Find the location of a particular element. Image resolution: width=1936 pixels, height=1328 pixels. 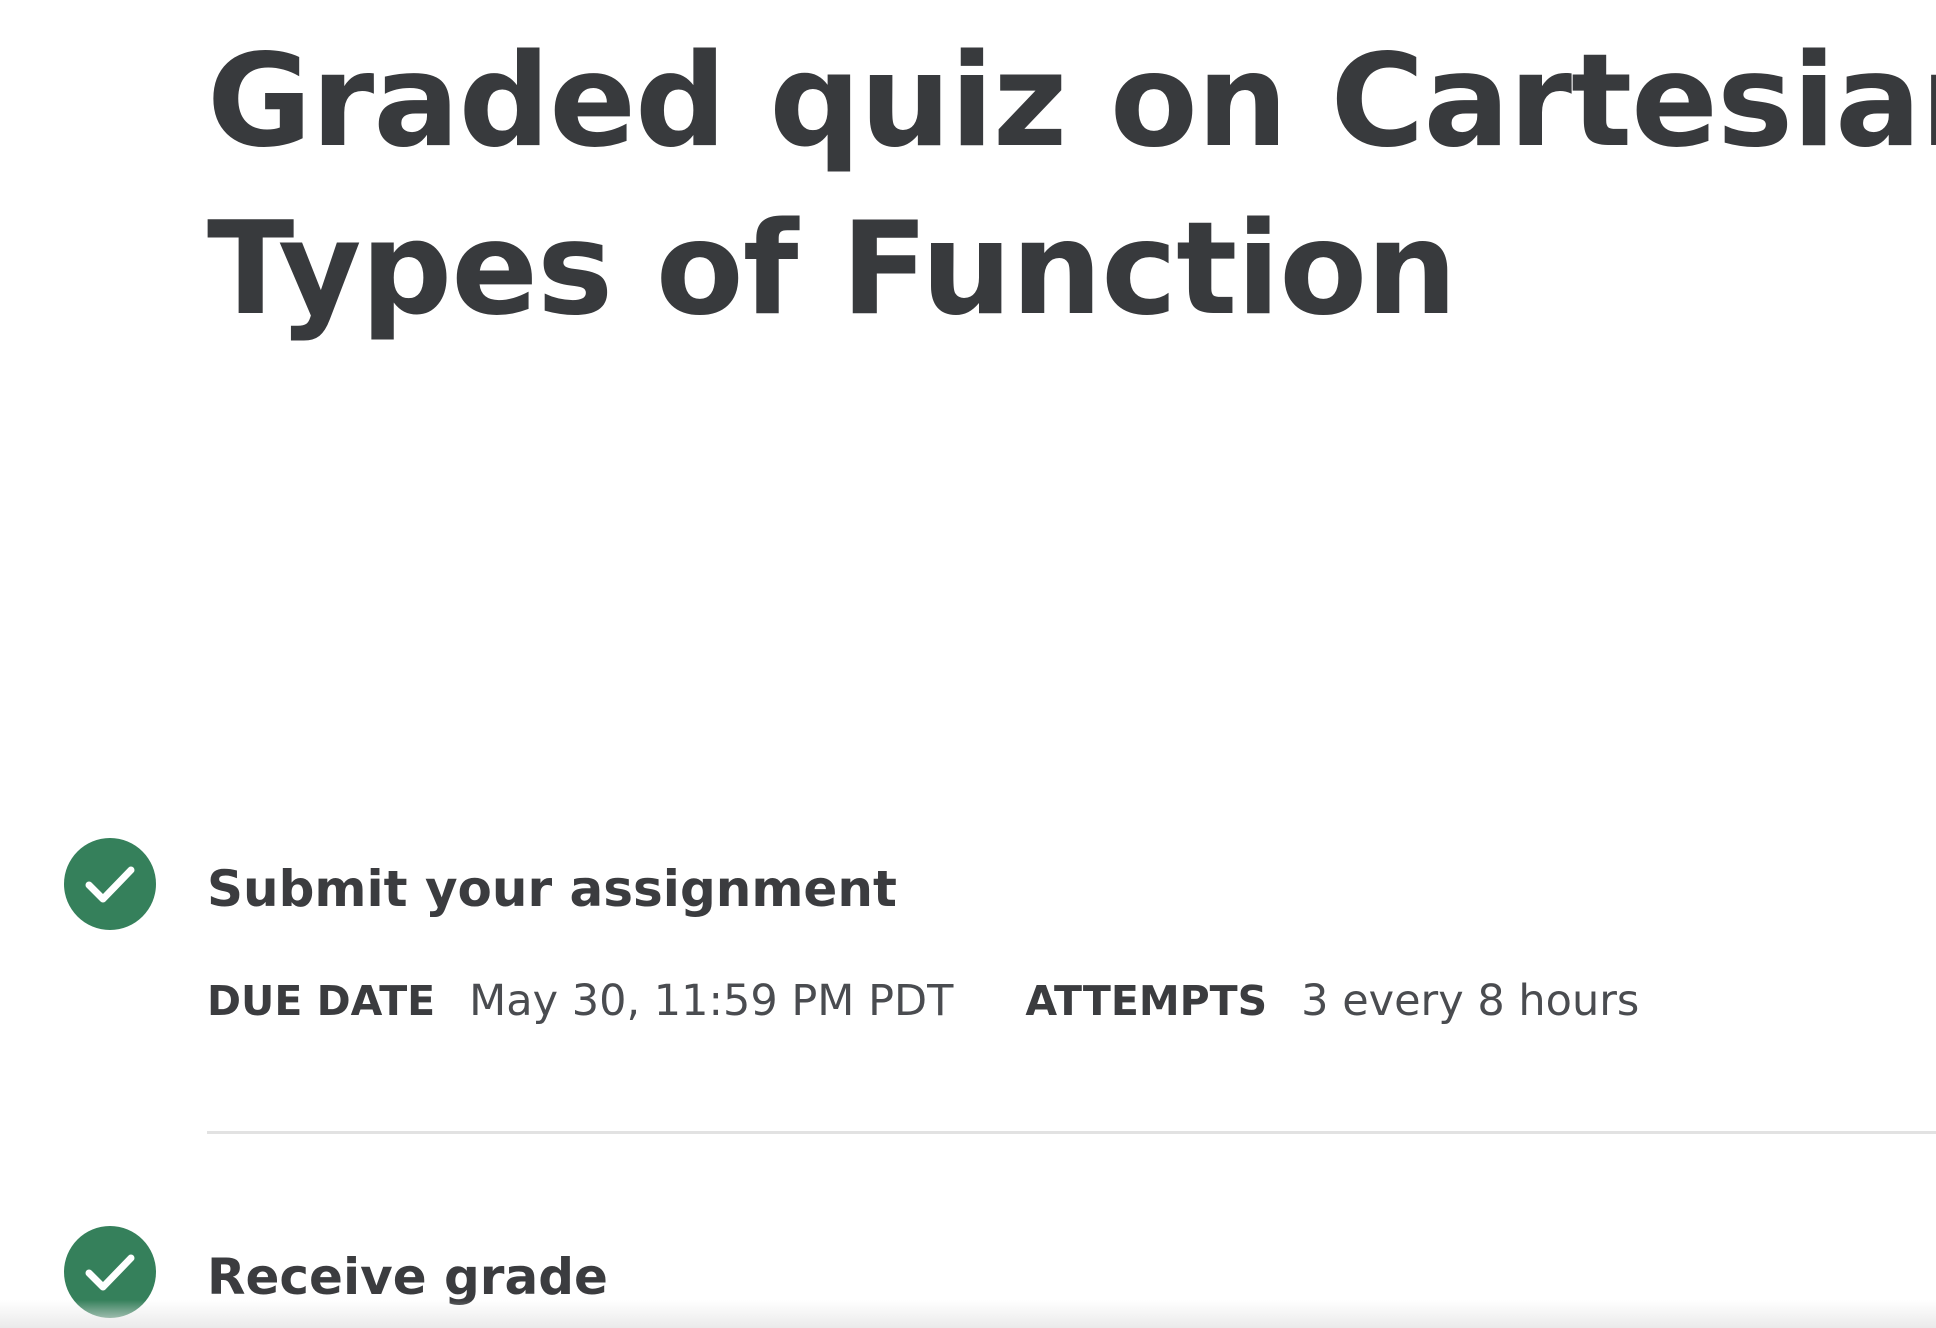

step-title: Submit your assignment is located at coordinates (552, 889).